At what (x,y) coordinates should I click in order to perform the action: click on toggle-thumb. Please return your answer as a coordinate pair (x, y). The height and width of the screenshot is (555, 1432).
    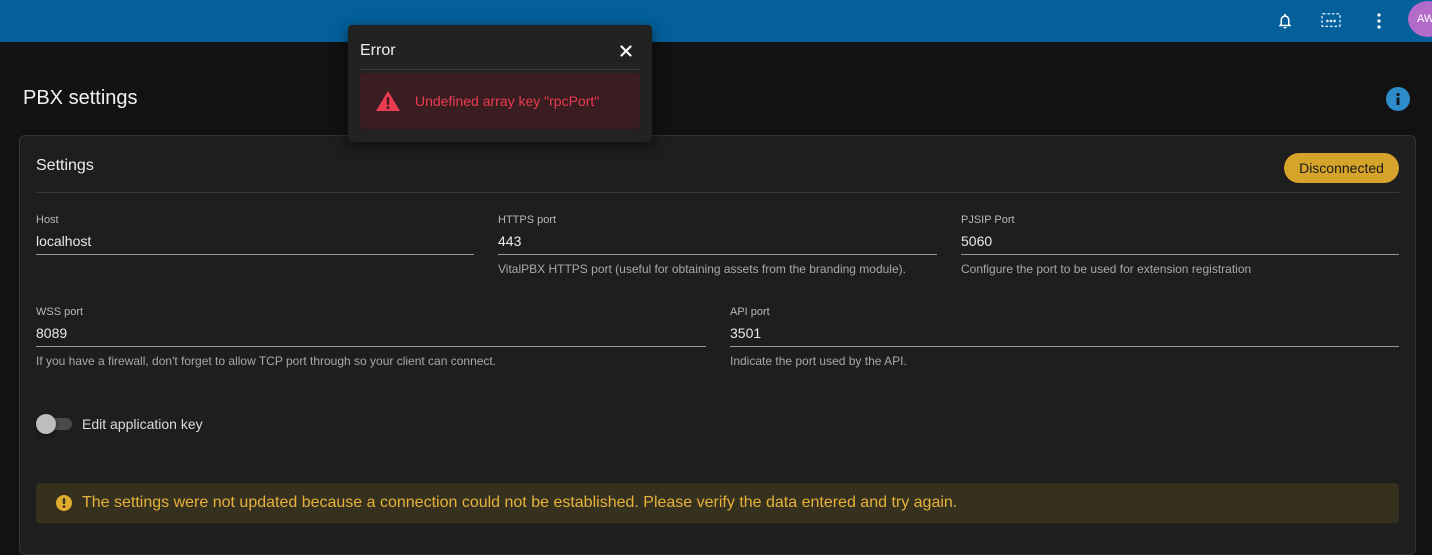
    Looking at the image, I should click on (46, 424).